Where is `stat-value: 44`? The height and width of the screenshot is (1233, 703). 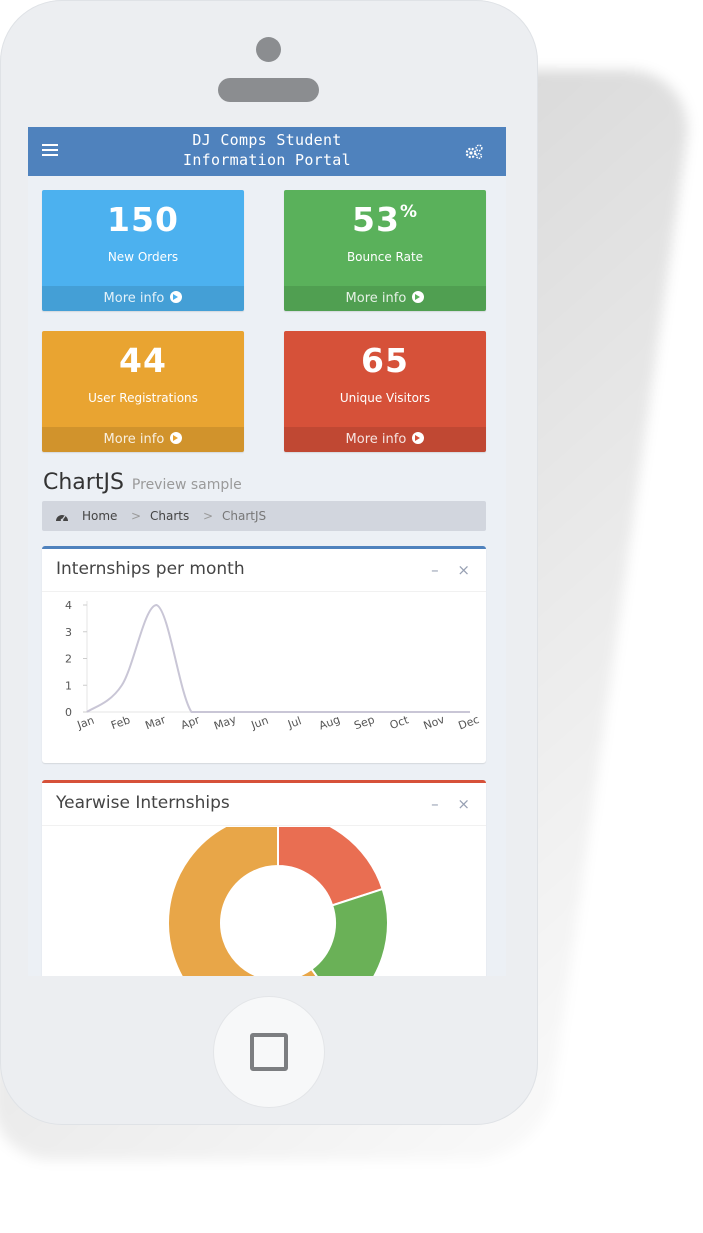
stat-value: 44 is located at coordinates (143, 360).